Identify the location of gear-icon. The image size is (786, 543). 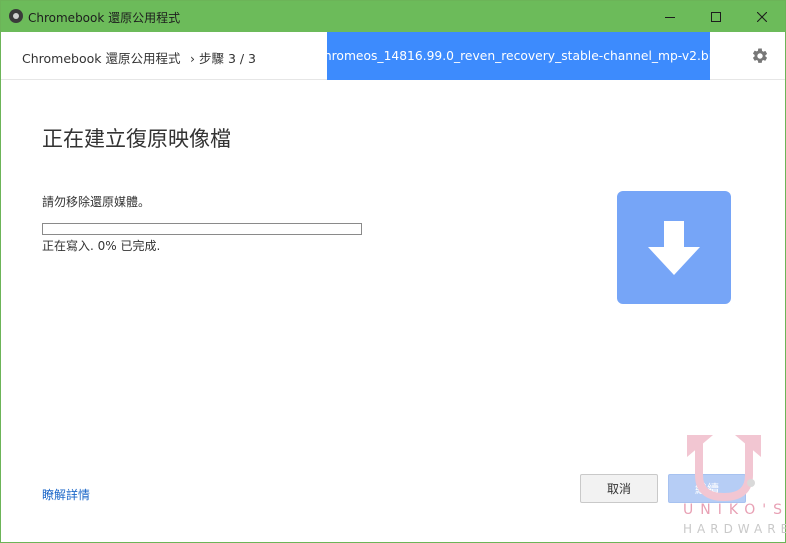
(760, 56).